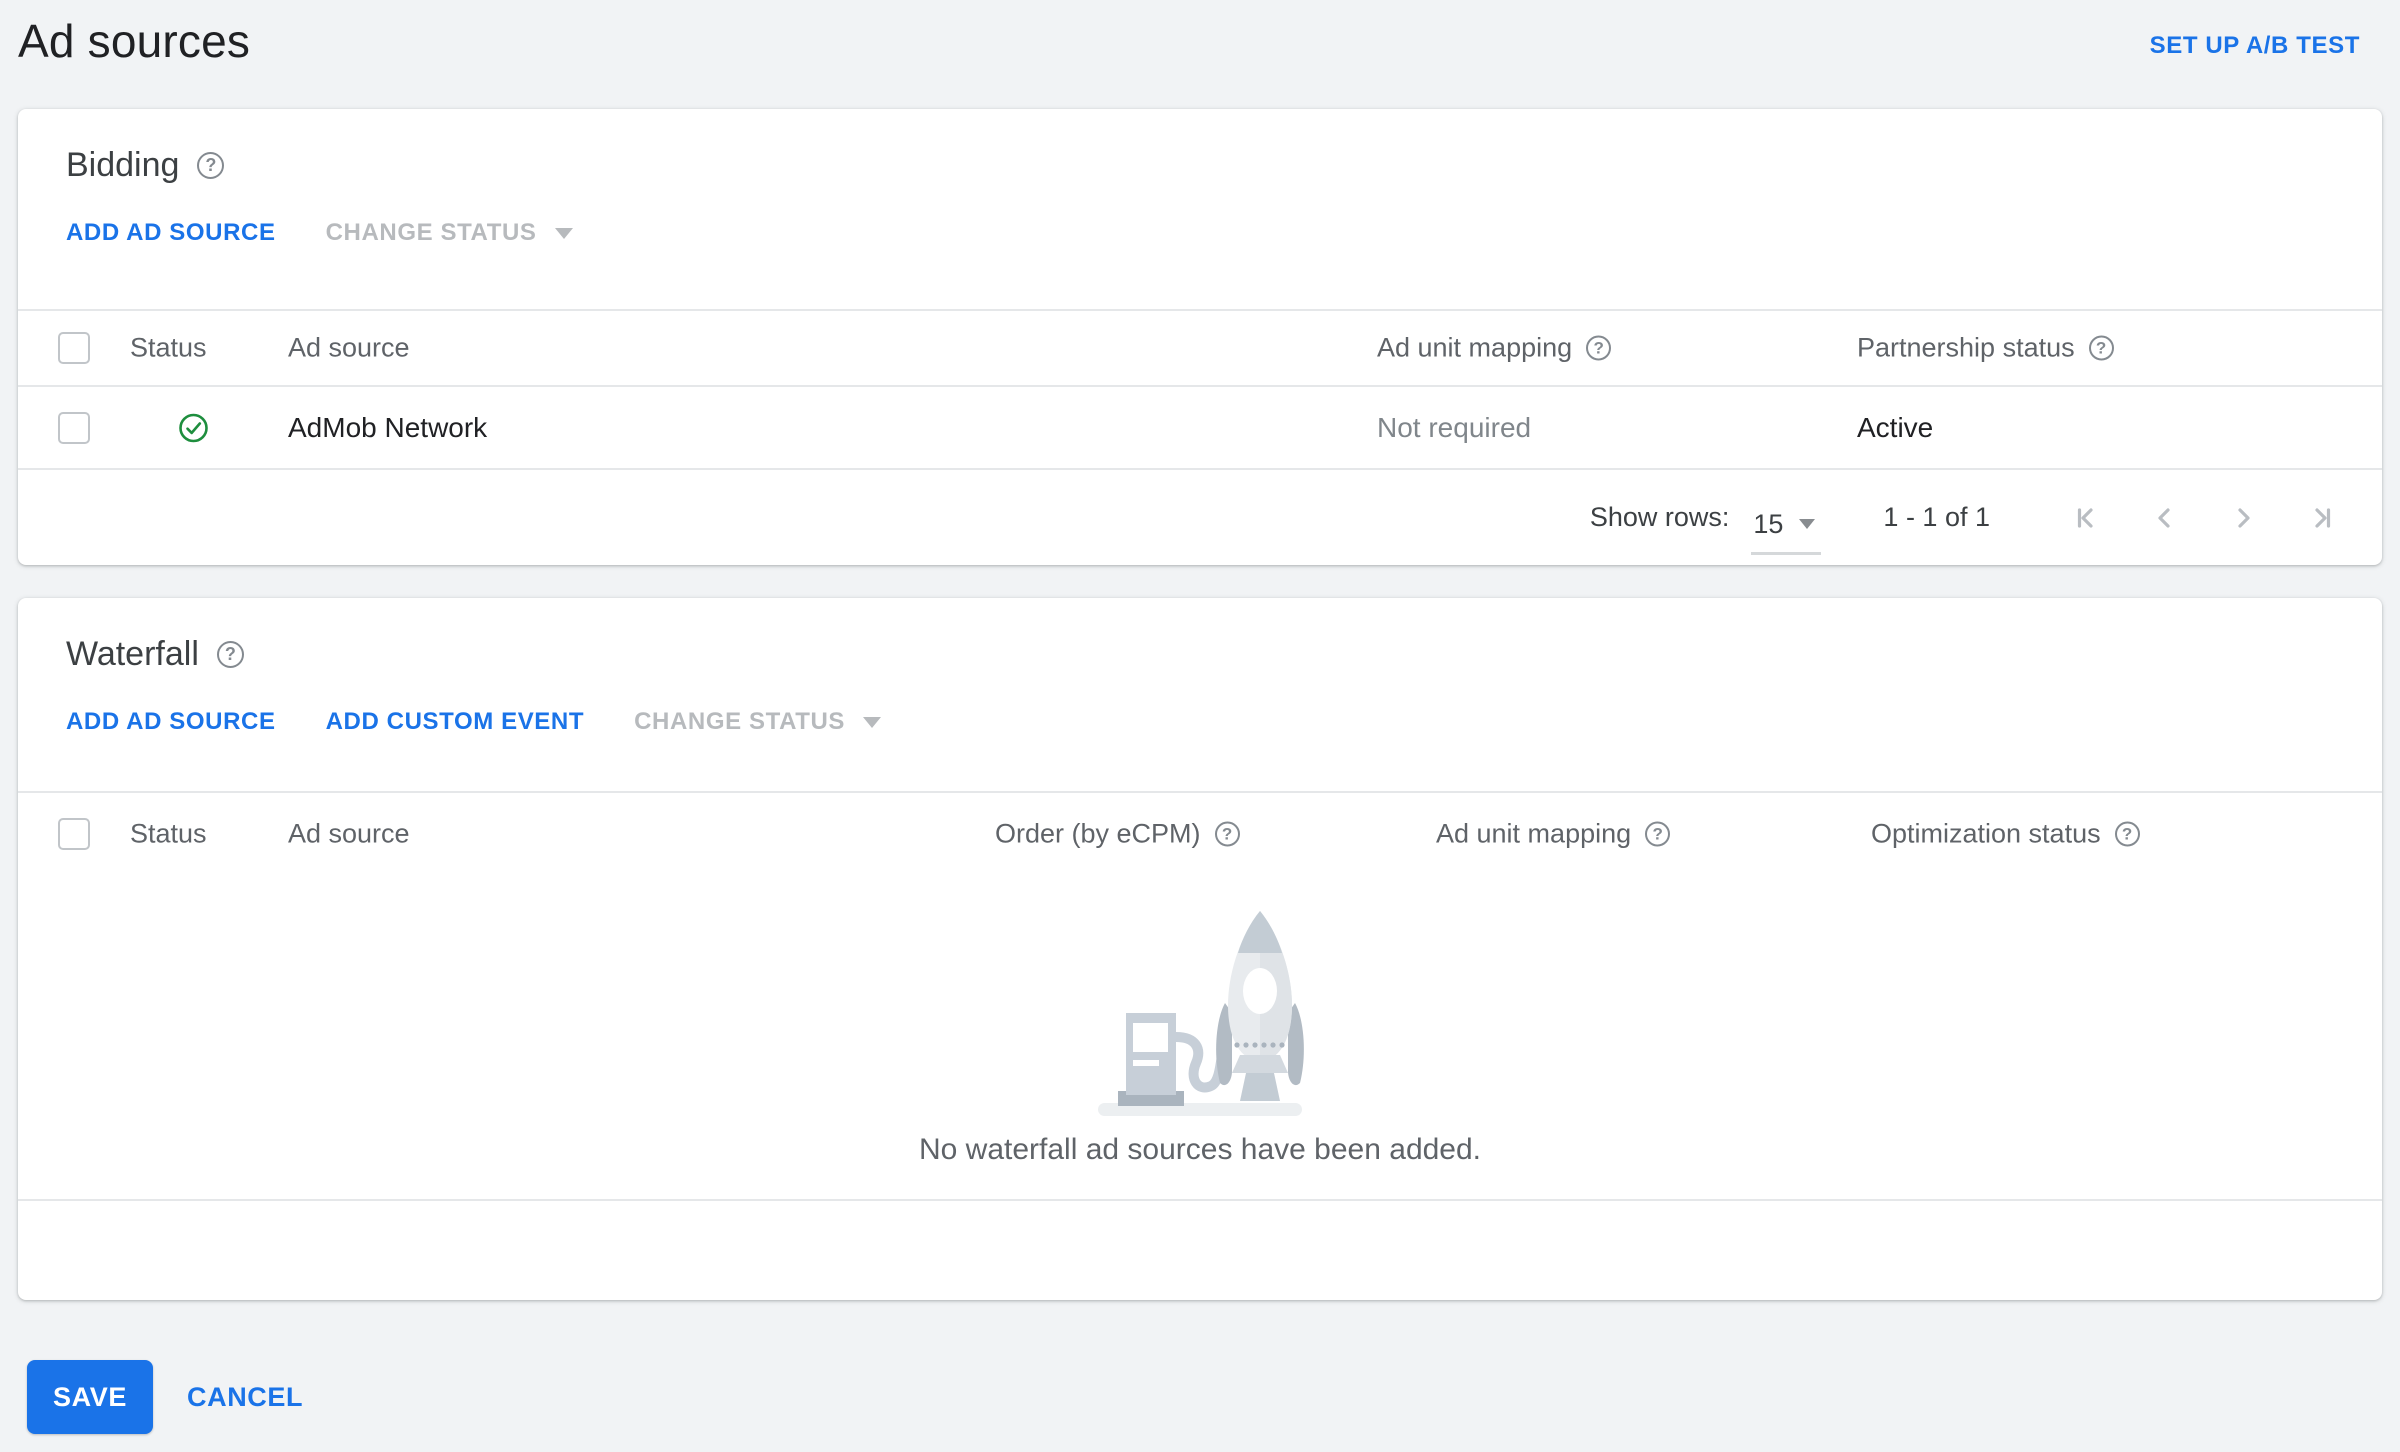 This screenshot has width=2400, height=1452. What do you see at coordinates (1454, 427) in the screenshot?
I see `ad-unit-mapping-value: Not required` at bounding box center [1454, 427].